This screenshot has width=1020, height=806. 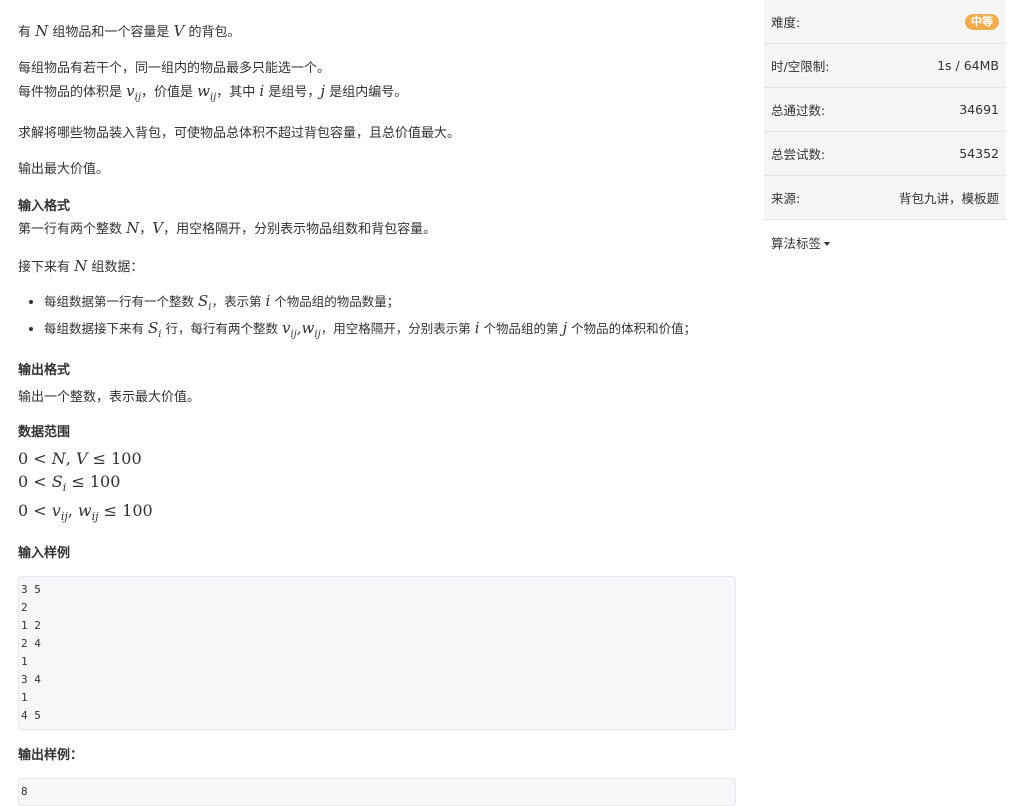 What do you see at coordinates (44, 370) in the screenshot?
I see `output-format-heading: 输出格式` at bounding box center [44, 370].